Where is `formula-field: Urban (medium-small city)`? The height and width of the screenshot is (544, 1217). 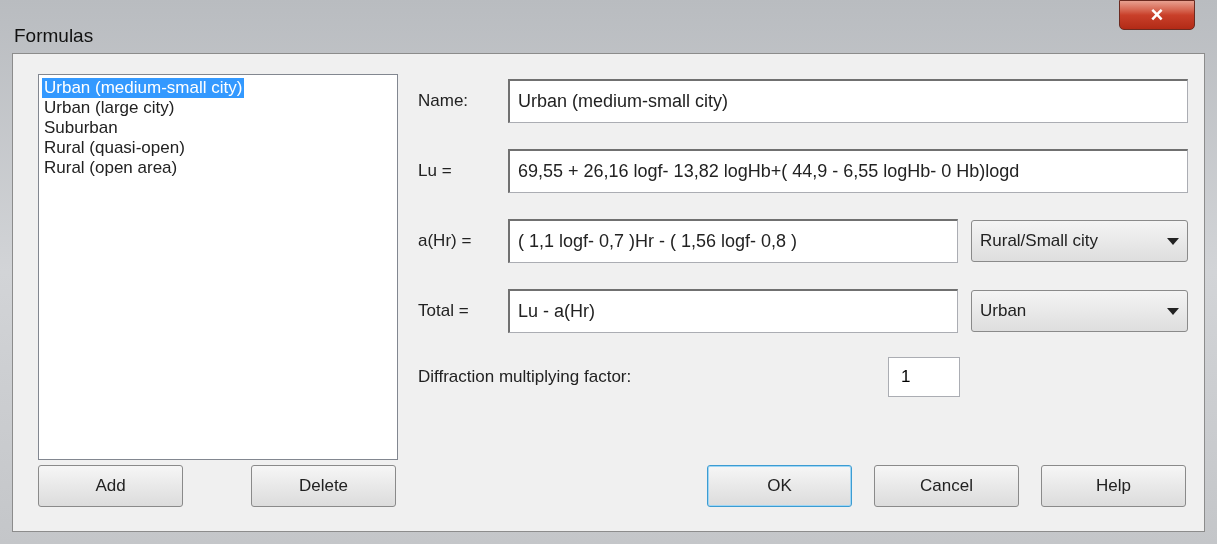 formula-field: Urban (medium-small city) is located at coordinates (848, 101).